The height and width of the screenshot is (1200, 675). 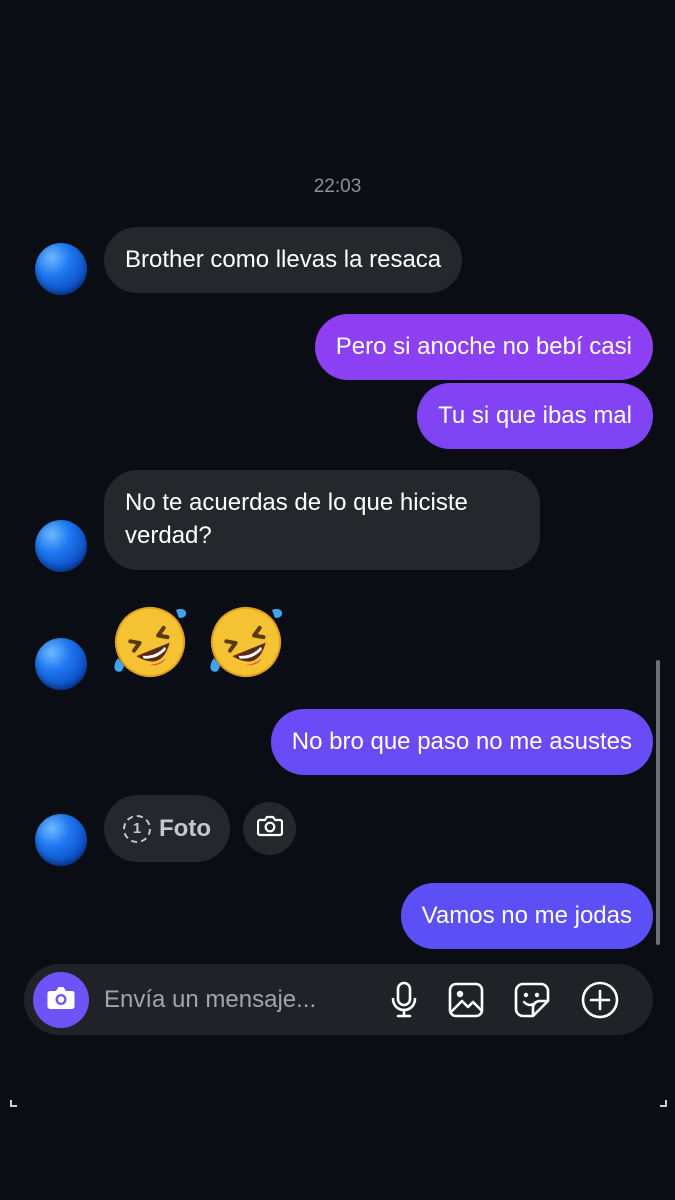 I want to click on sticker-icon, so click(x=532, y=1000).